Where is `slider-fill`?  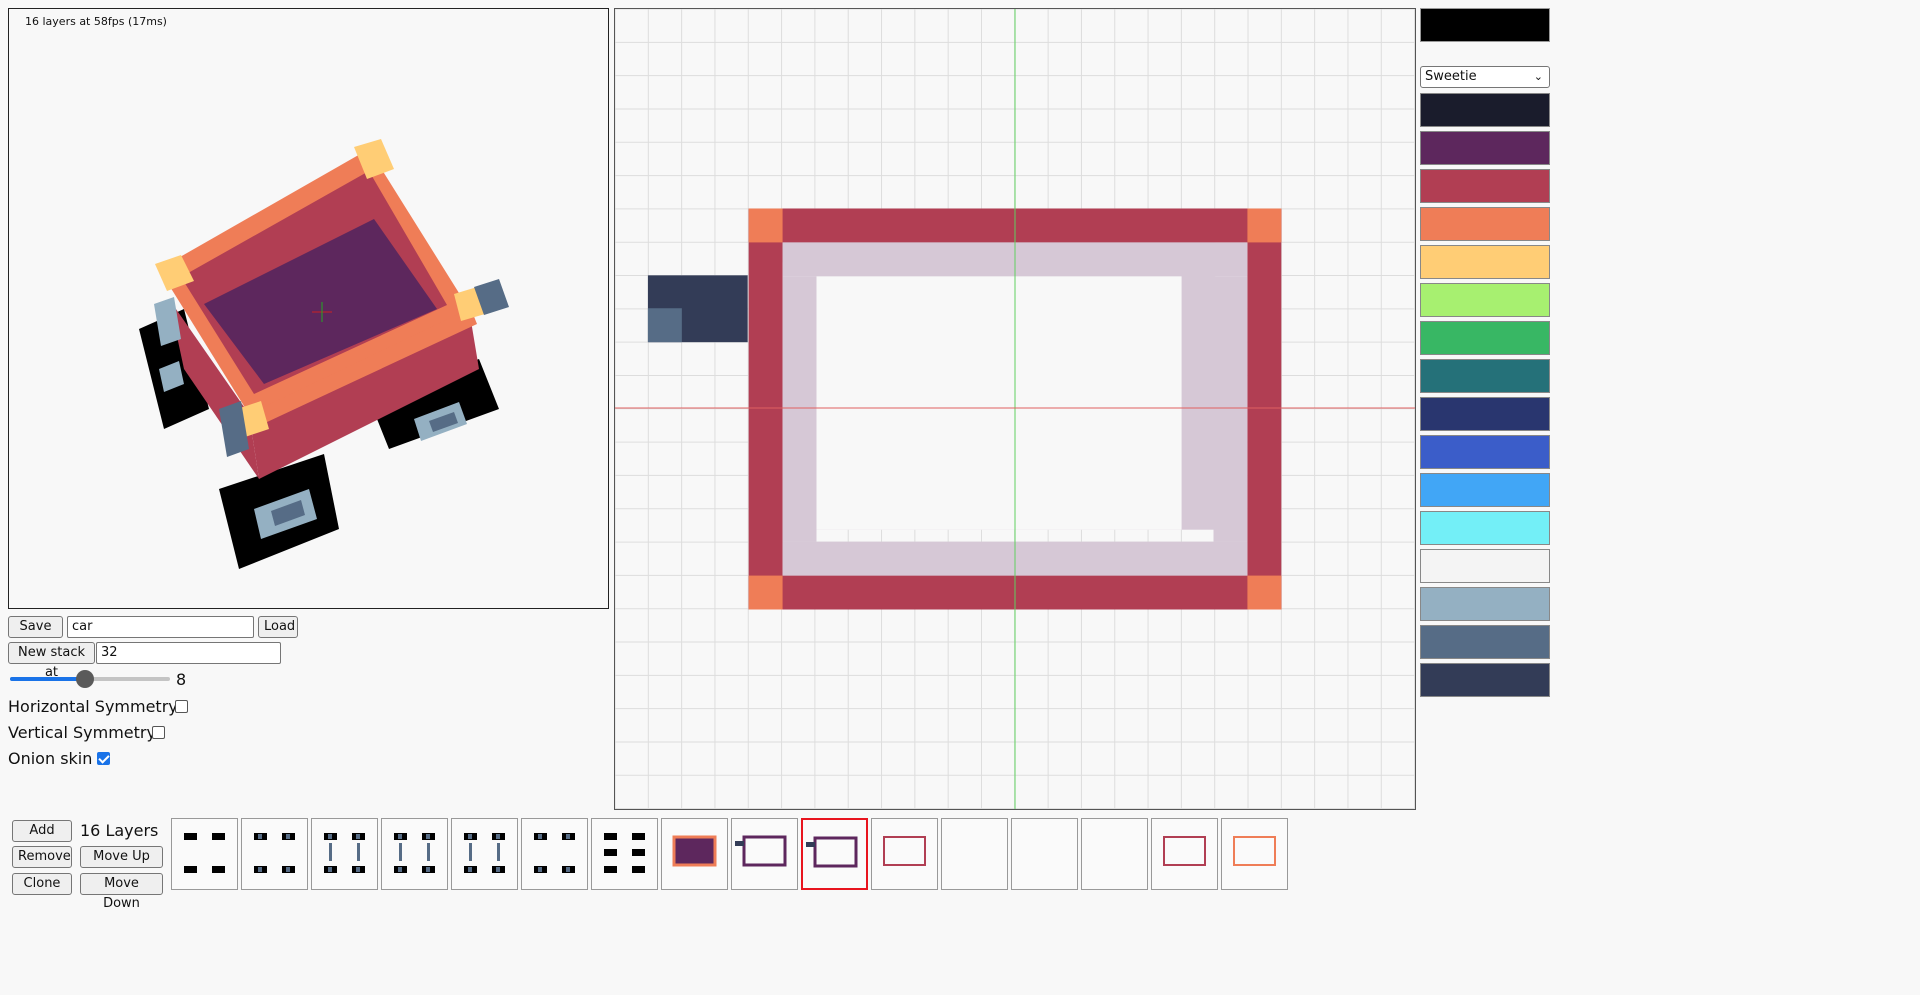
slider-fill is located at coordinates (48, 679).